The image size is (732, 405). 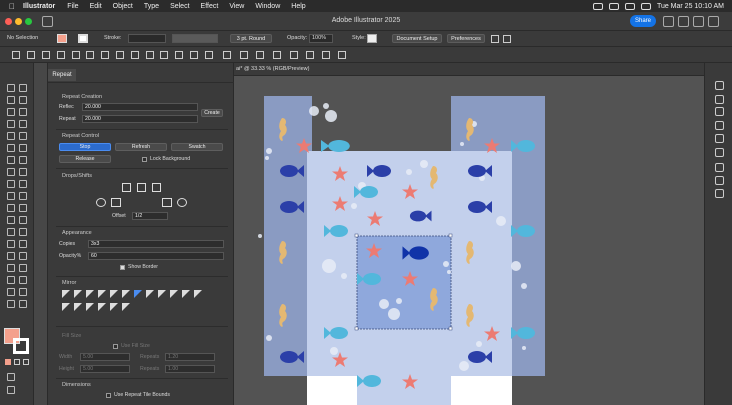 I want to click on puppet-warp-tool-icon, so click(x=23, y=268).